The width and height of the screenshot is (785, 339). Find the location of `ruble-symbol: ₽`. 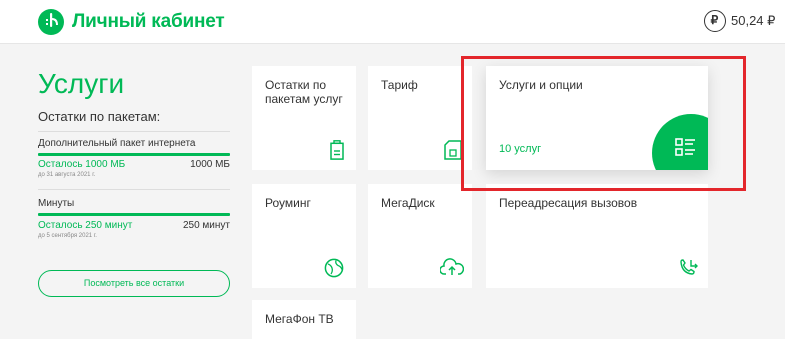

ruble-symbol: ₽ is located at coordinates (714, 20).